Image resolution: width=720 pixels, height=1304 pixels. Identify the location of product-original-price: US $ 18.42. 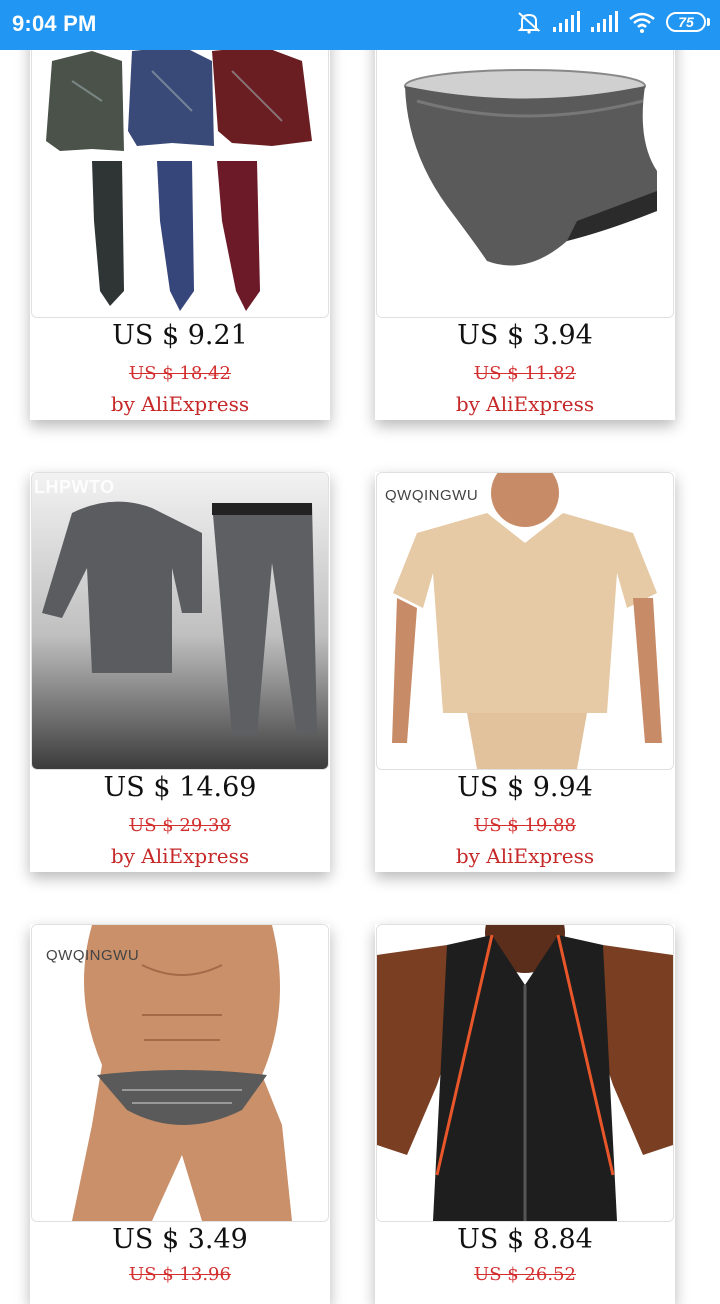
(180, 373).